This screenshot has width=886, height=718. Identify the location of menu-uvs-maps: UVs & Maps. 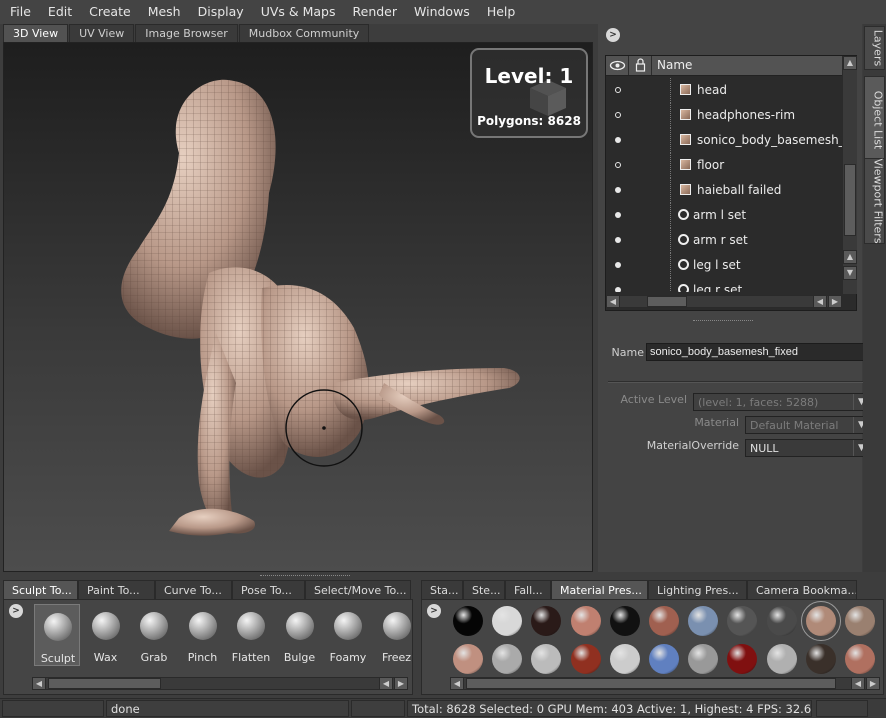
(297, 12).